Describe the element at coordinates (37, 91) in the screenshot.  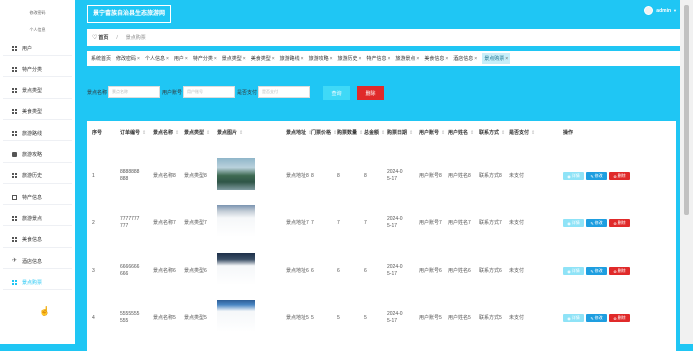
I see `sidebar-item: 景点类型` at that location.